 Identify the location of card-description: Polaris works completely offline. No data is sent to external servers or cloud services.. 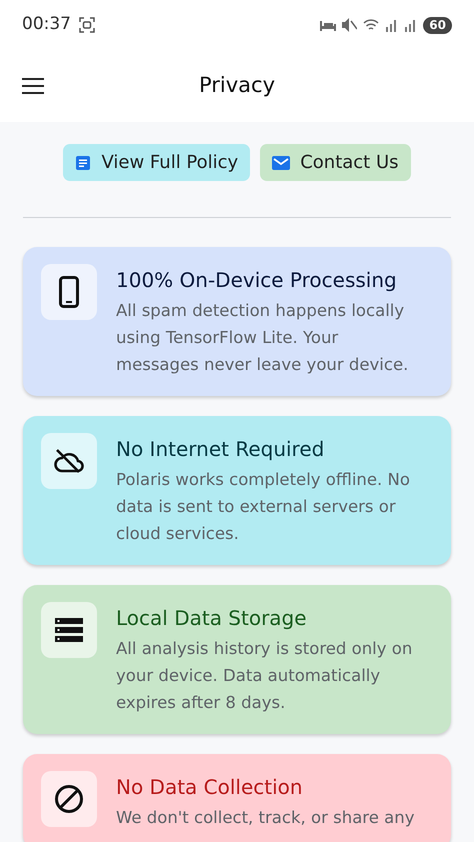
(263, 507).